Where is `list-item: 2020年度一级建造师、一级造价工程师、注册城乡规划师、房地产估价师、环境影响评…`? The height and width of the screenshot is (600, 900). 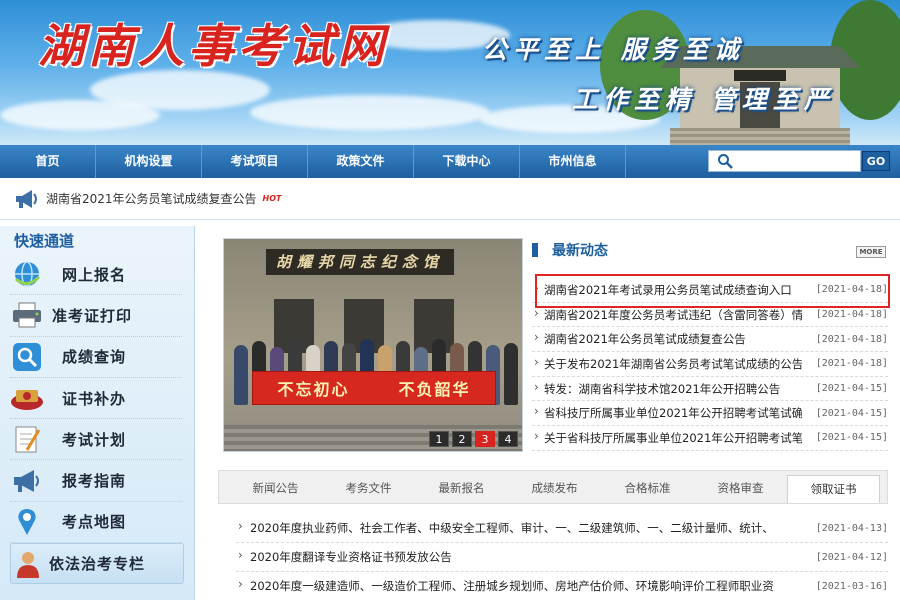
list-item: 2020年度一级建造师、一级造价工程师、注册城乡规划师、房地产估价师、环境影响评… is located at coordinates (562, 586).